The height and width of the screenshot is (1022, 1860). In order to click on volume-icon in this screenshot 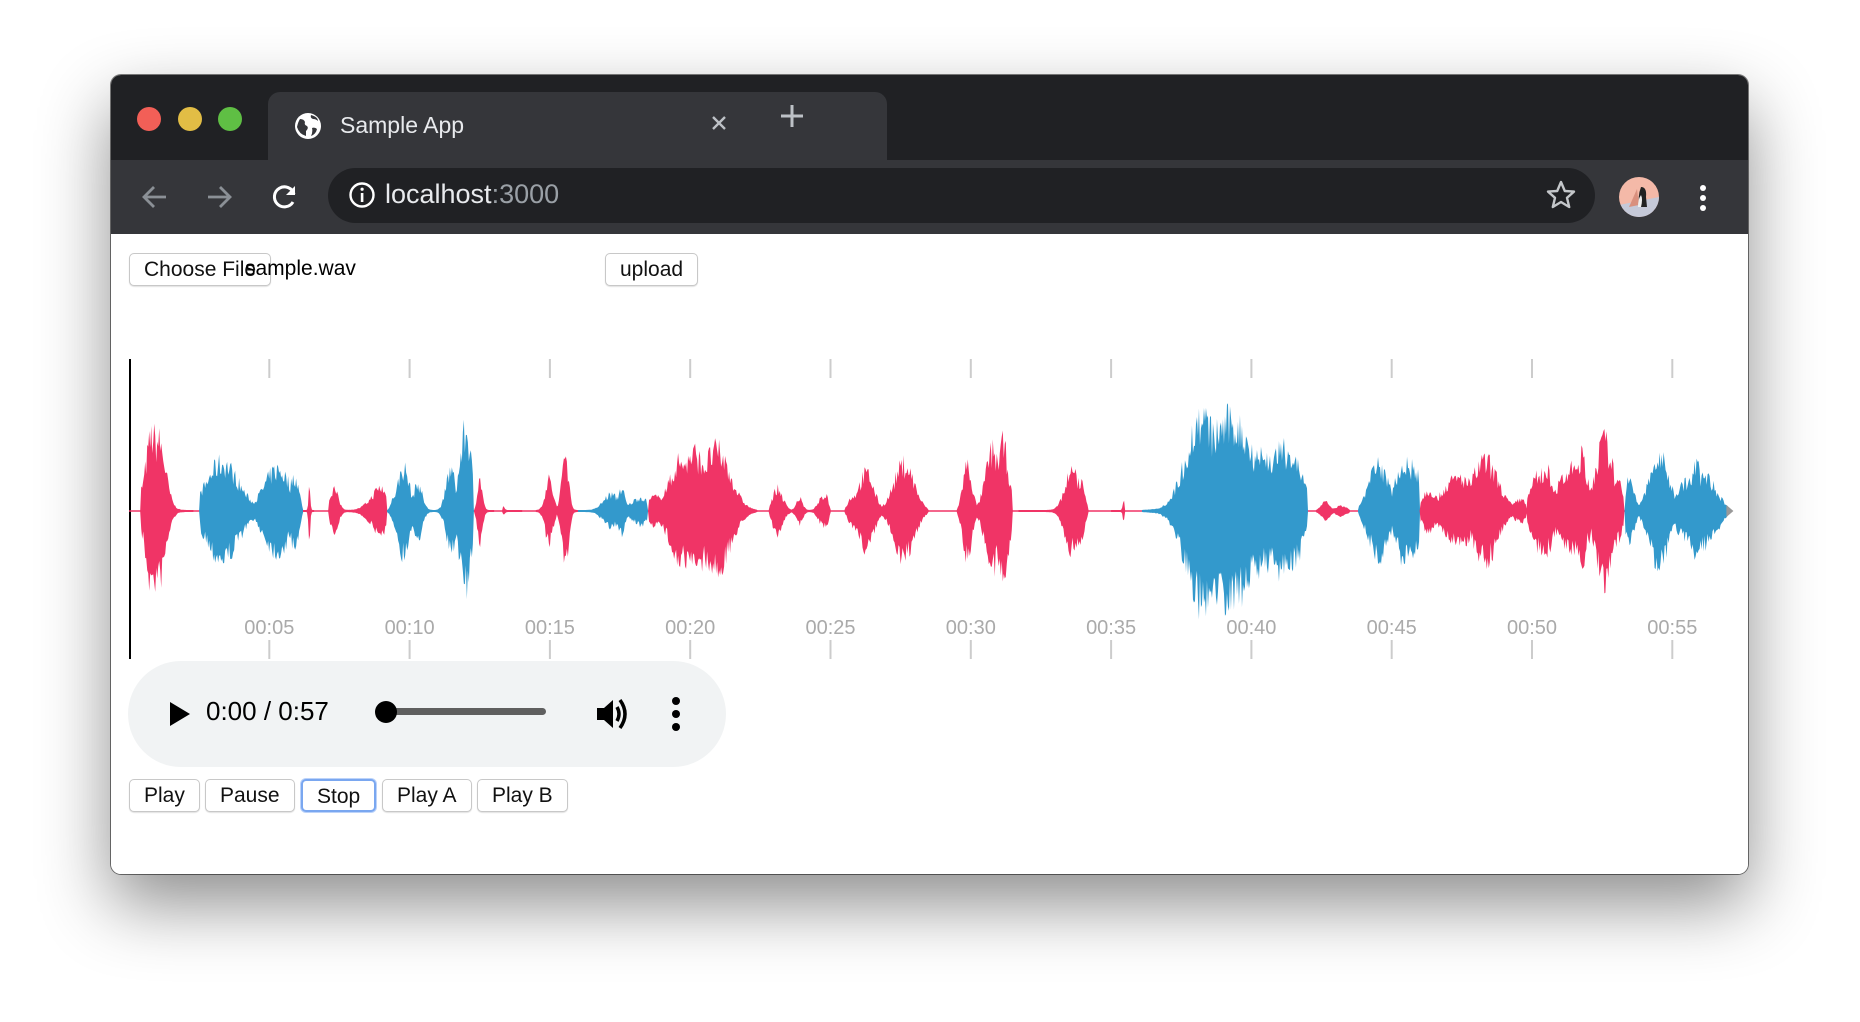, I will do `click(613, 714)`.